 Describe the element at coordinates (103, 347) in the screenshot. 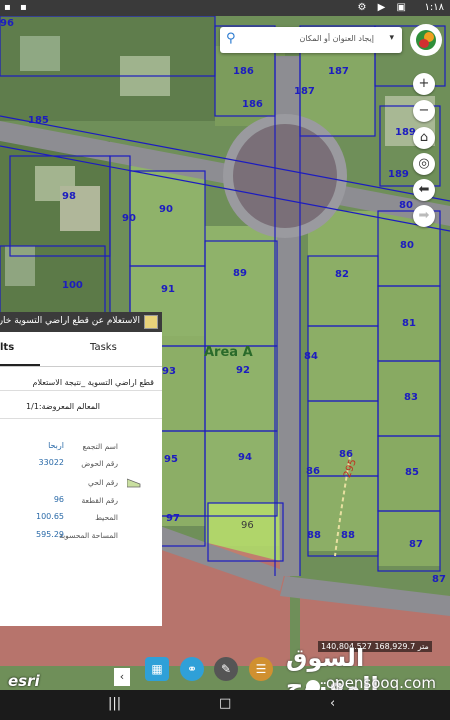

I see `tab-tasks: Tasks` at that location.